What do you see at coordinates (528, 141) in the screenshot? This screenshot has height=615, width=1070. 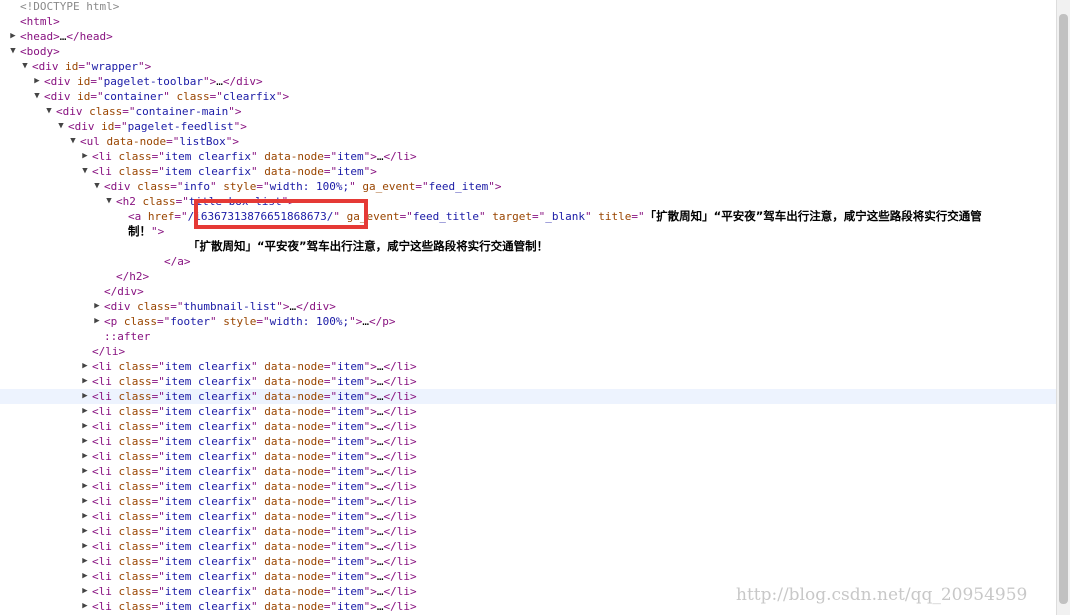 I see `dom-node-row: ▼ <ul data-node="listBox">` at bounding box center [528, 141].